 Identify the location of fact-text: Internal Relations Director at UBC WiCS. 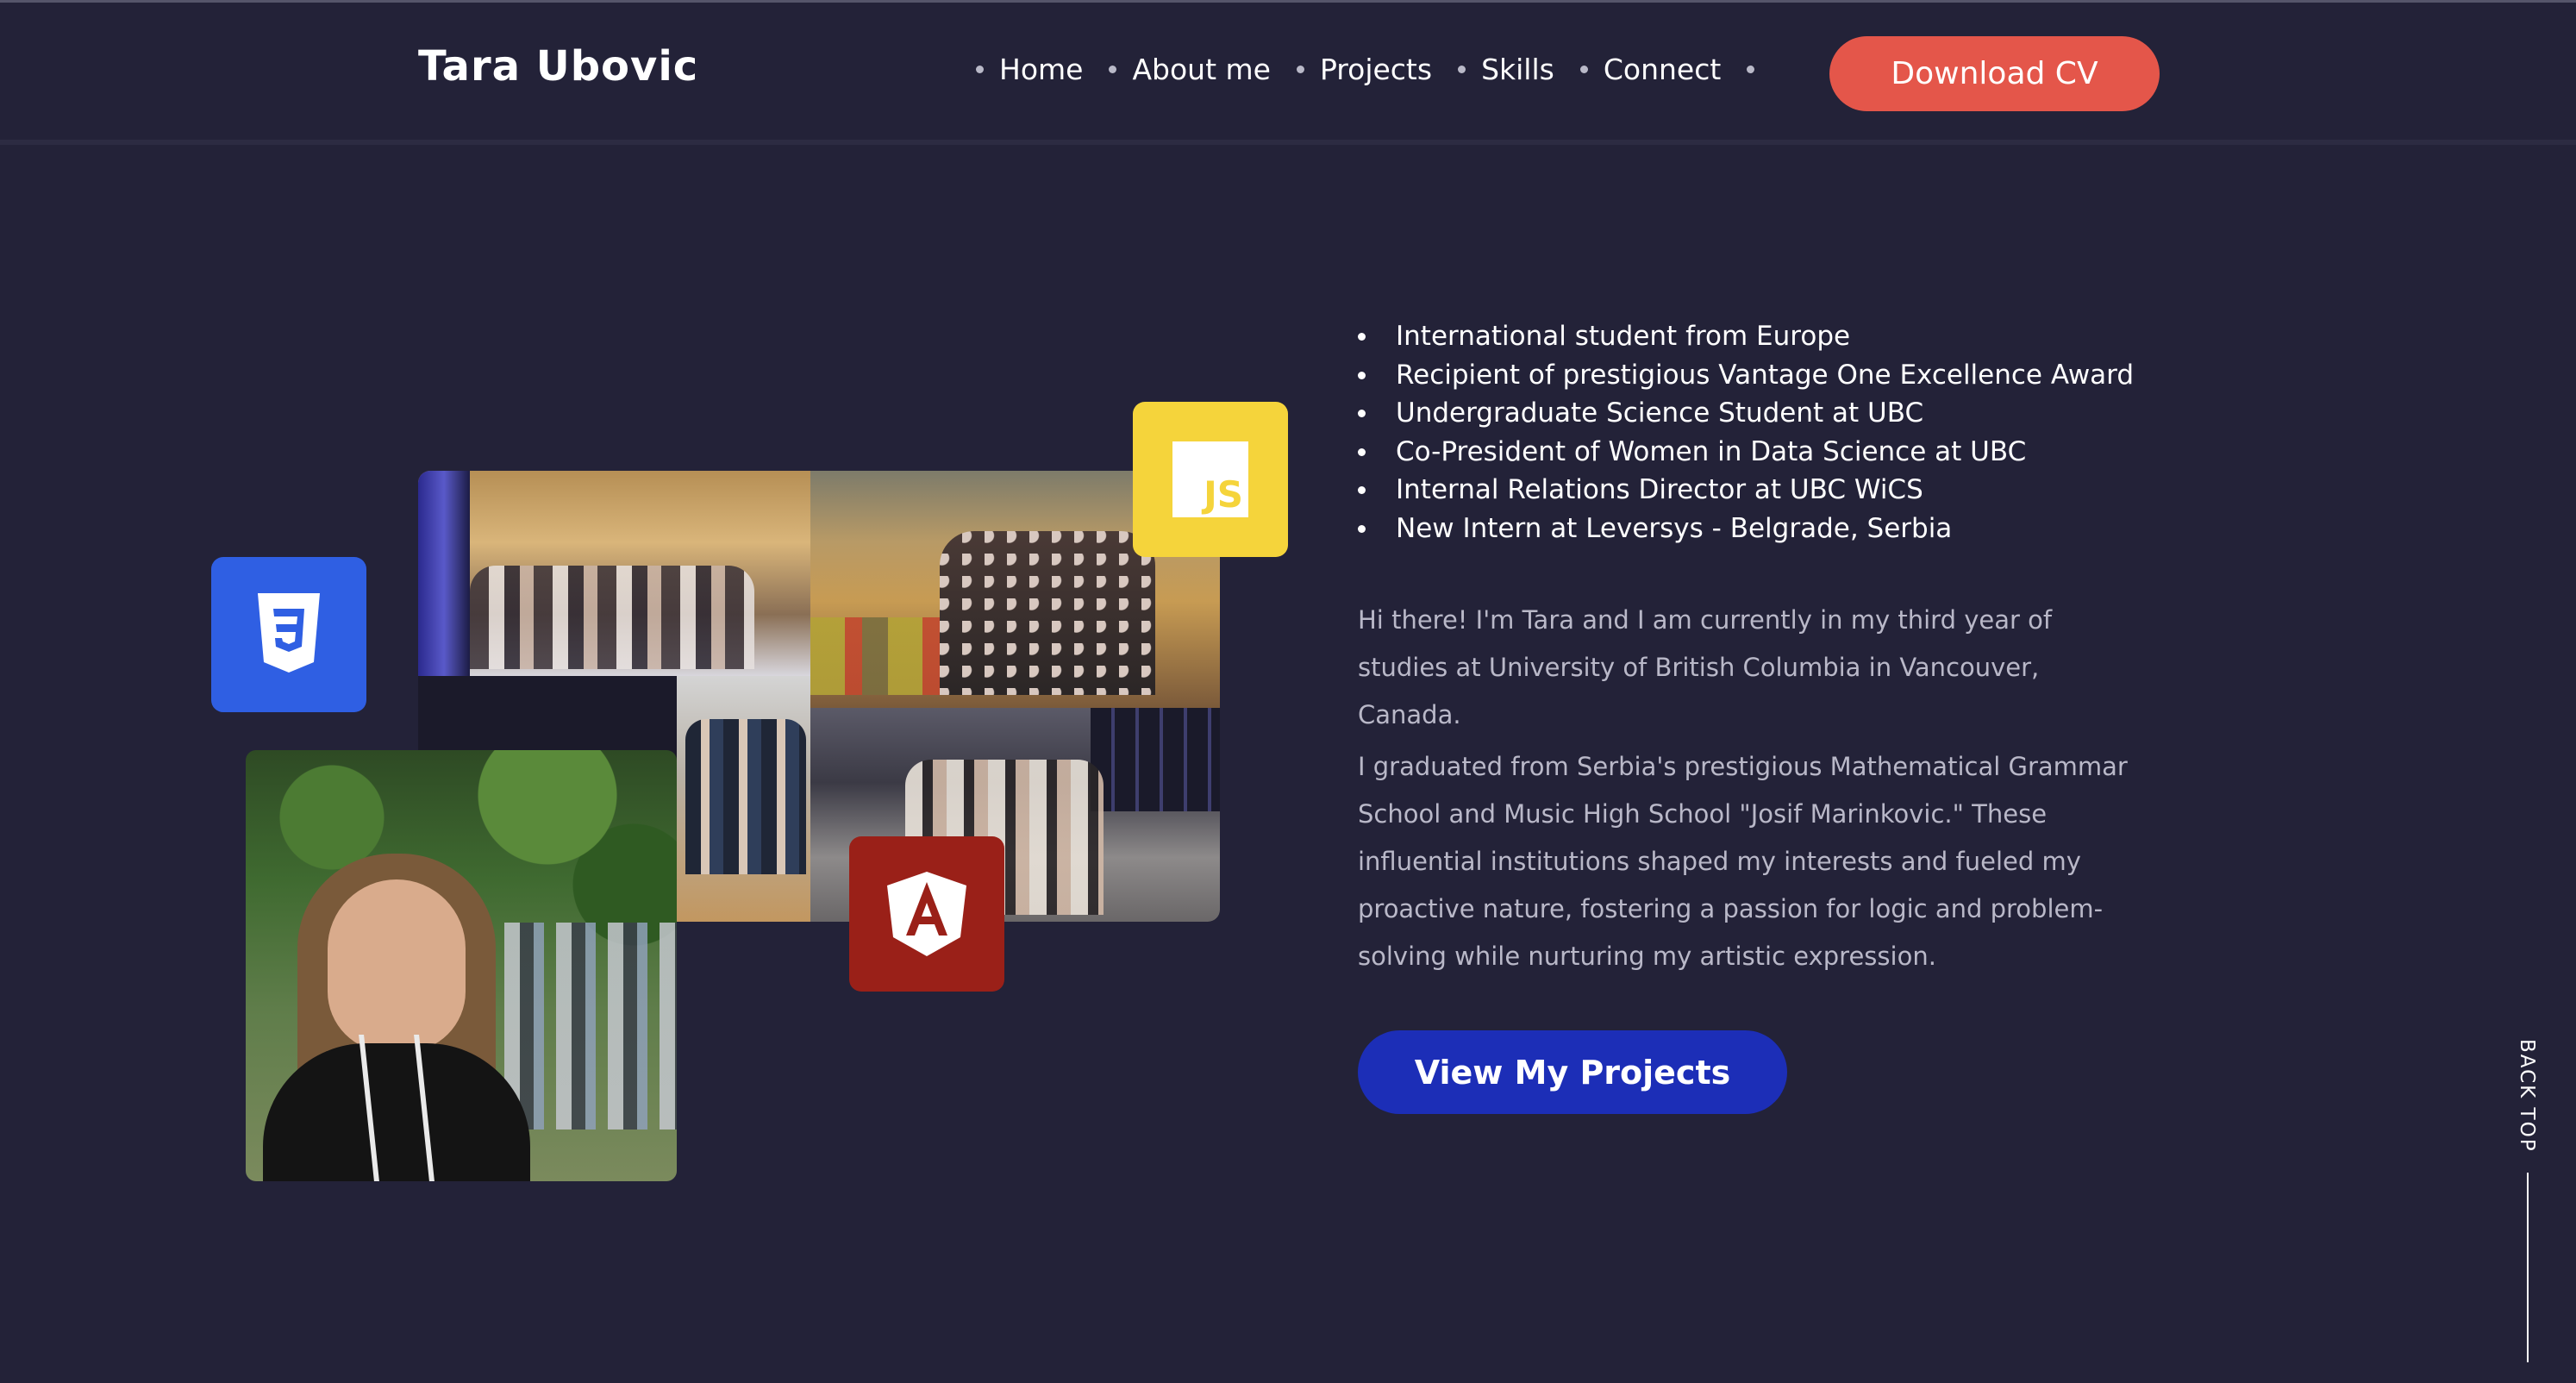
(1659, 489).